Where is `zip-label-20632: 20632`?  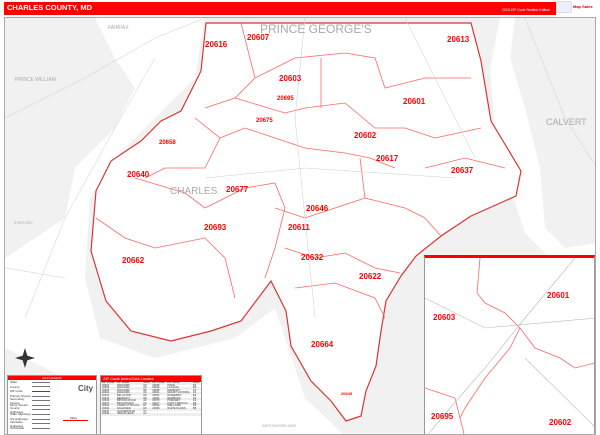 zip-label-20632: 20632 is located at coordinates (312, 257).